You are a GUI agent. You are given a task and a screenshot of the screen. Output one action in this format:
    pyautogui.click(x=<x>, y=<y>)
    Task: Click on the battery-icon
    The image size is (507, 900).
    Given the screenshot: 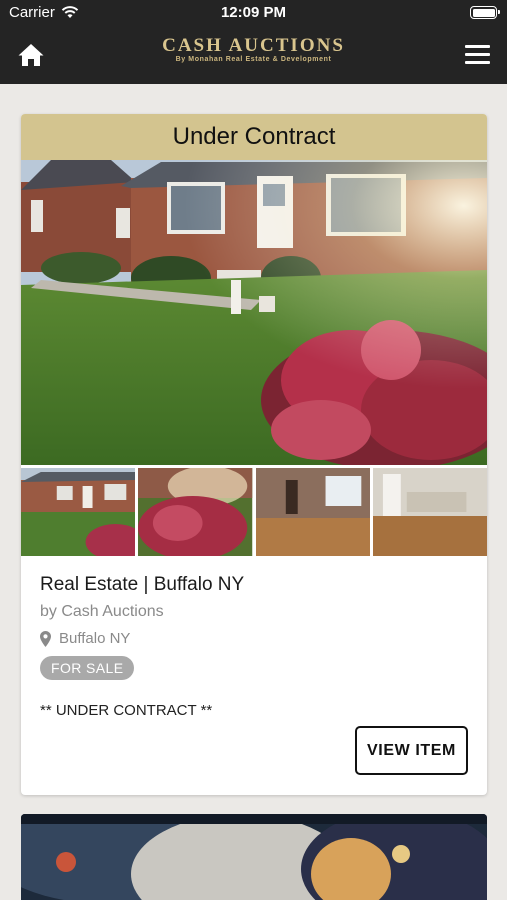 What is the action you would take?
    pyautogui.click(x=485, y=12)
    